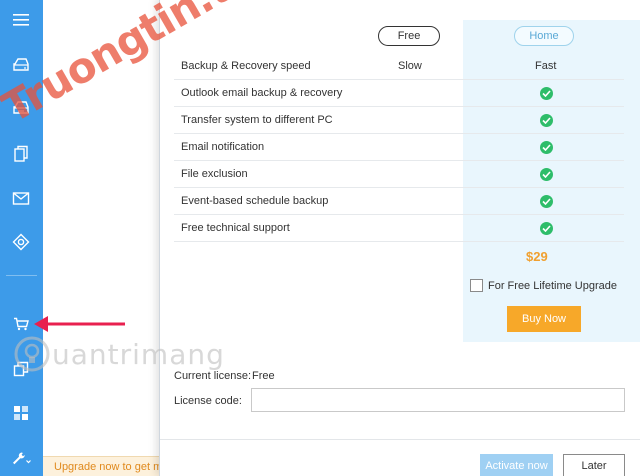 The image size is (640, 476). Describe the element at coordinates (214, 174) in the screenshot. I see `feature-label: File exclusion` at that location.